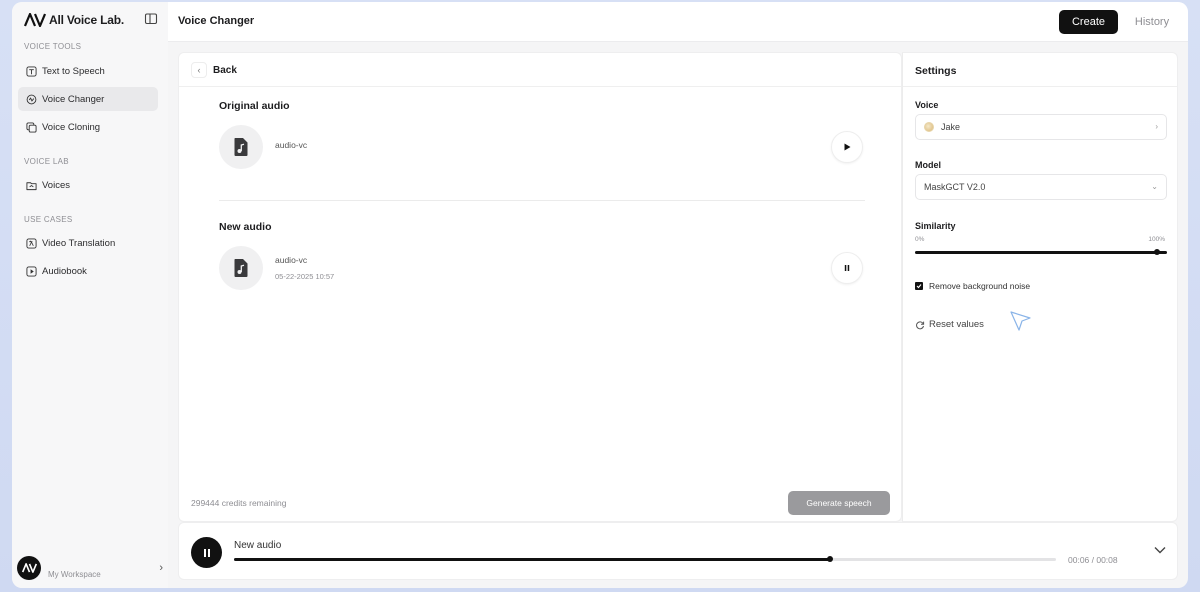 Image resolution: width=1200 pixels, height=592 pixels. What do you see at coordinates (151, 19) in the screenshot?
I see `sidebar-toggle-icon` at bounding box center [151, 19].